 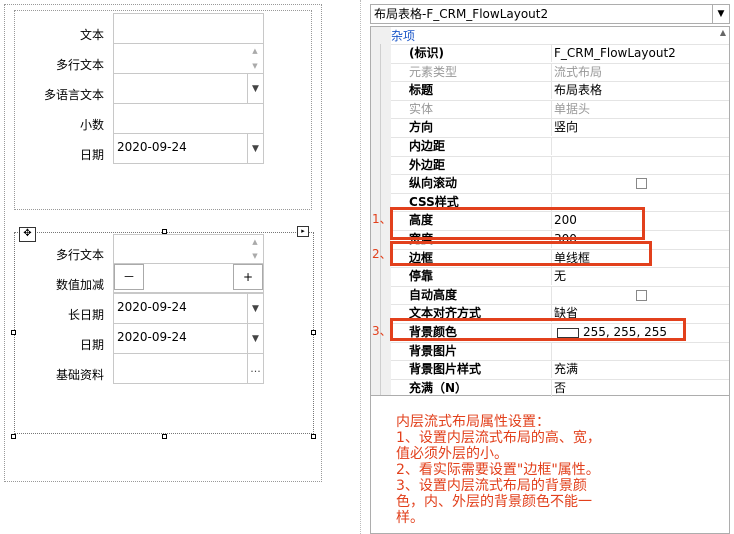 I want to click on highlight-border-box, so click(x=521, y=253).